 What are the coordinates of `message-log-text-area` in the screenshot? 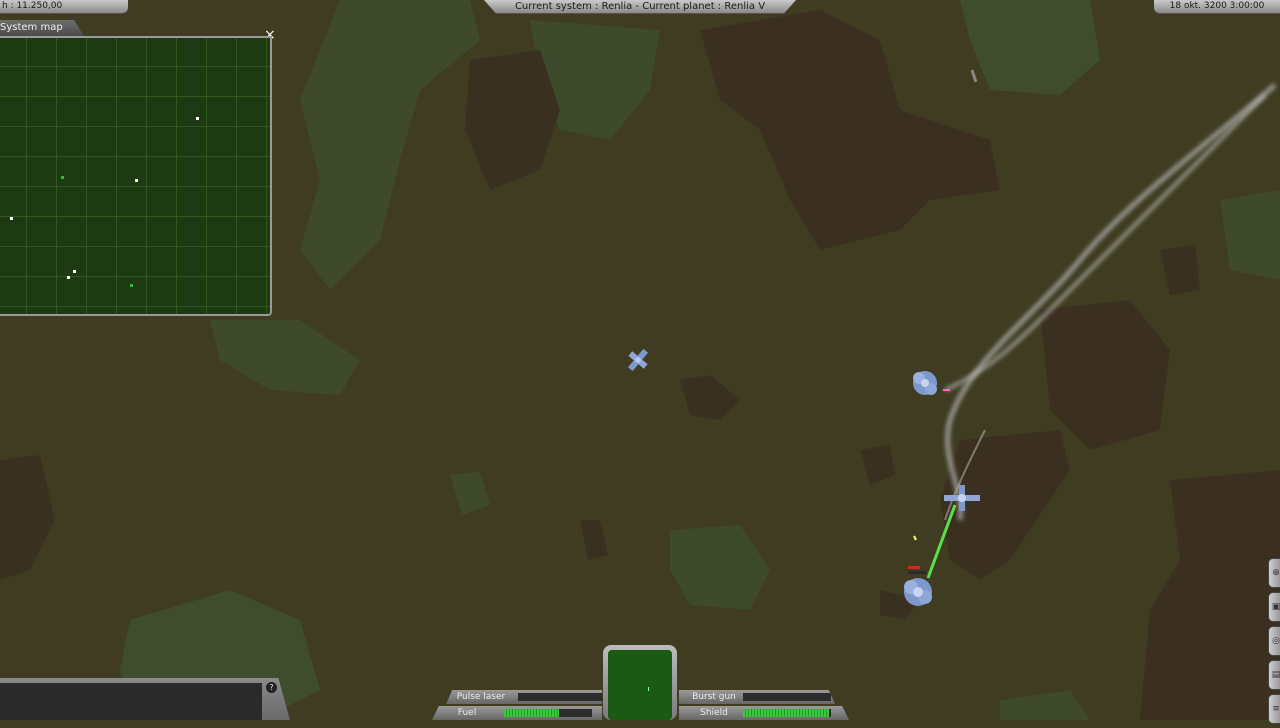 It's located at (131, 701).